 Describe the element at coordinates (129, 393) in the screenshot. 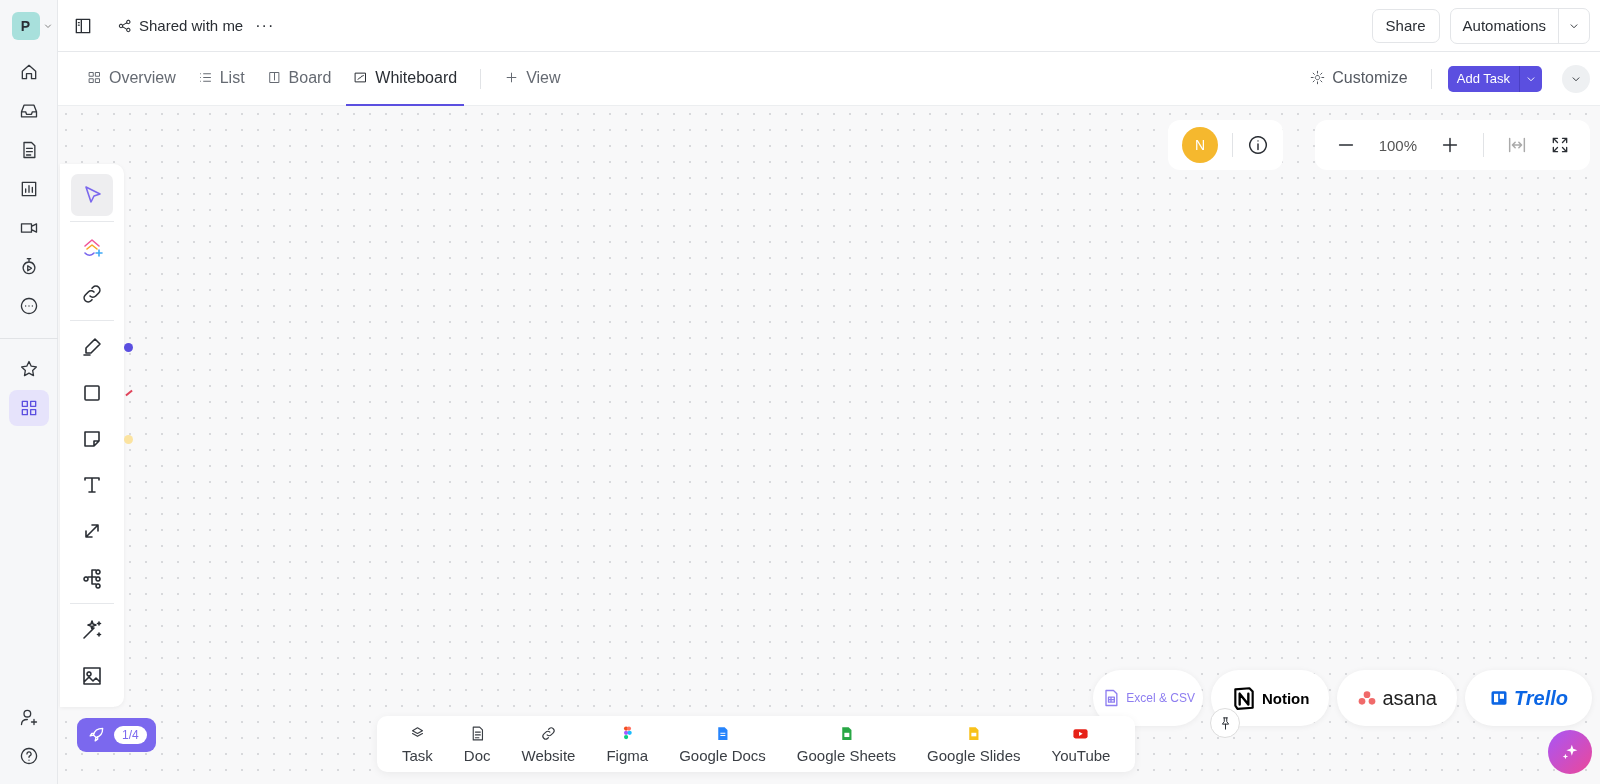

I see `shape-color-swatch` at that location.